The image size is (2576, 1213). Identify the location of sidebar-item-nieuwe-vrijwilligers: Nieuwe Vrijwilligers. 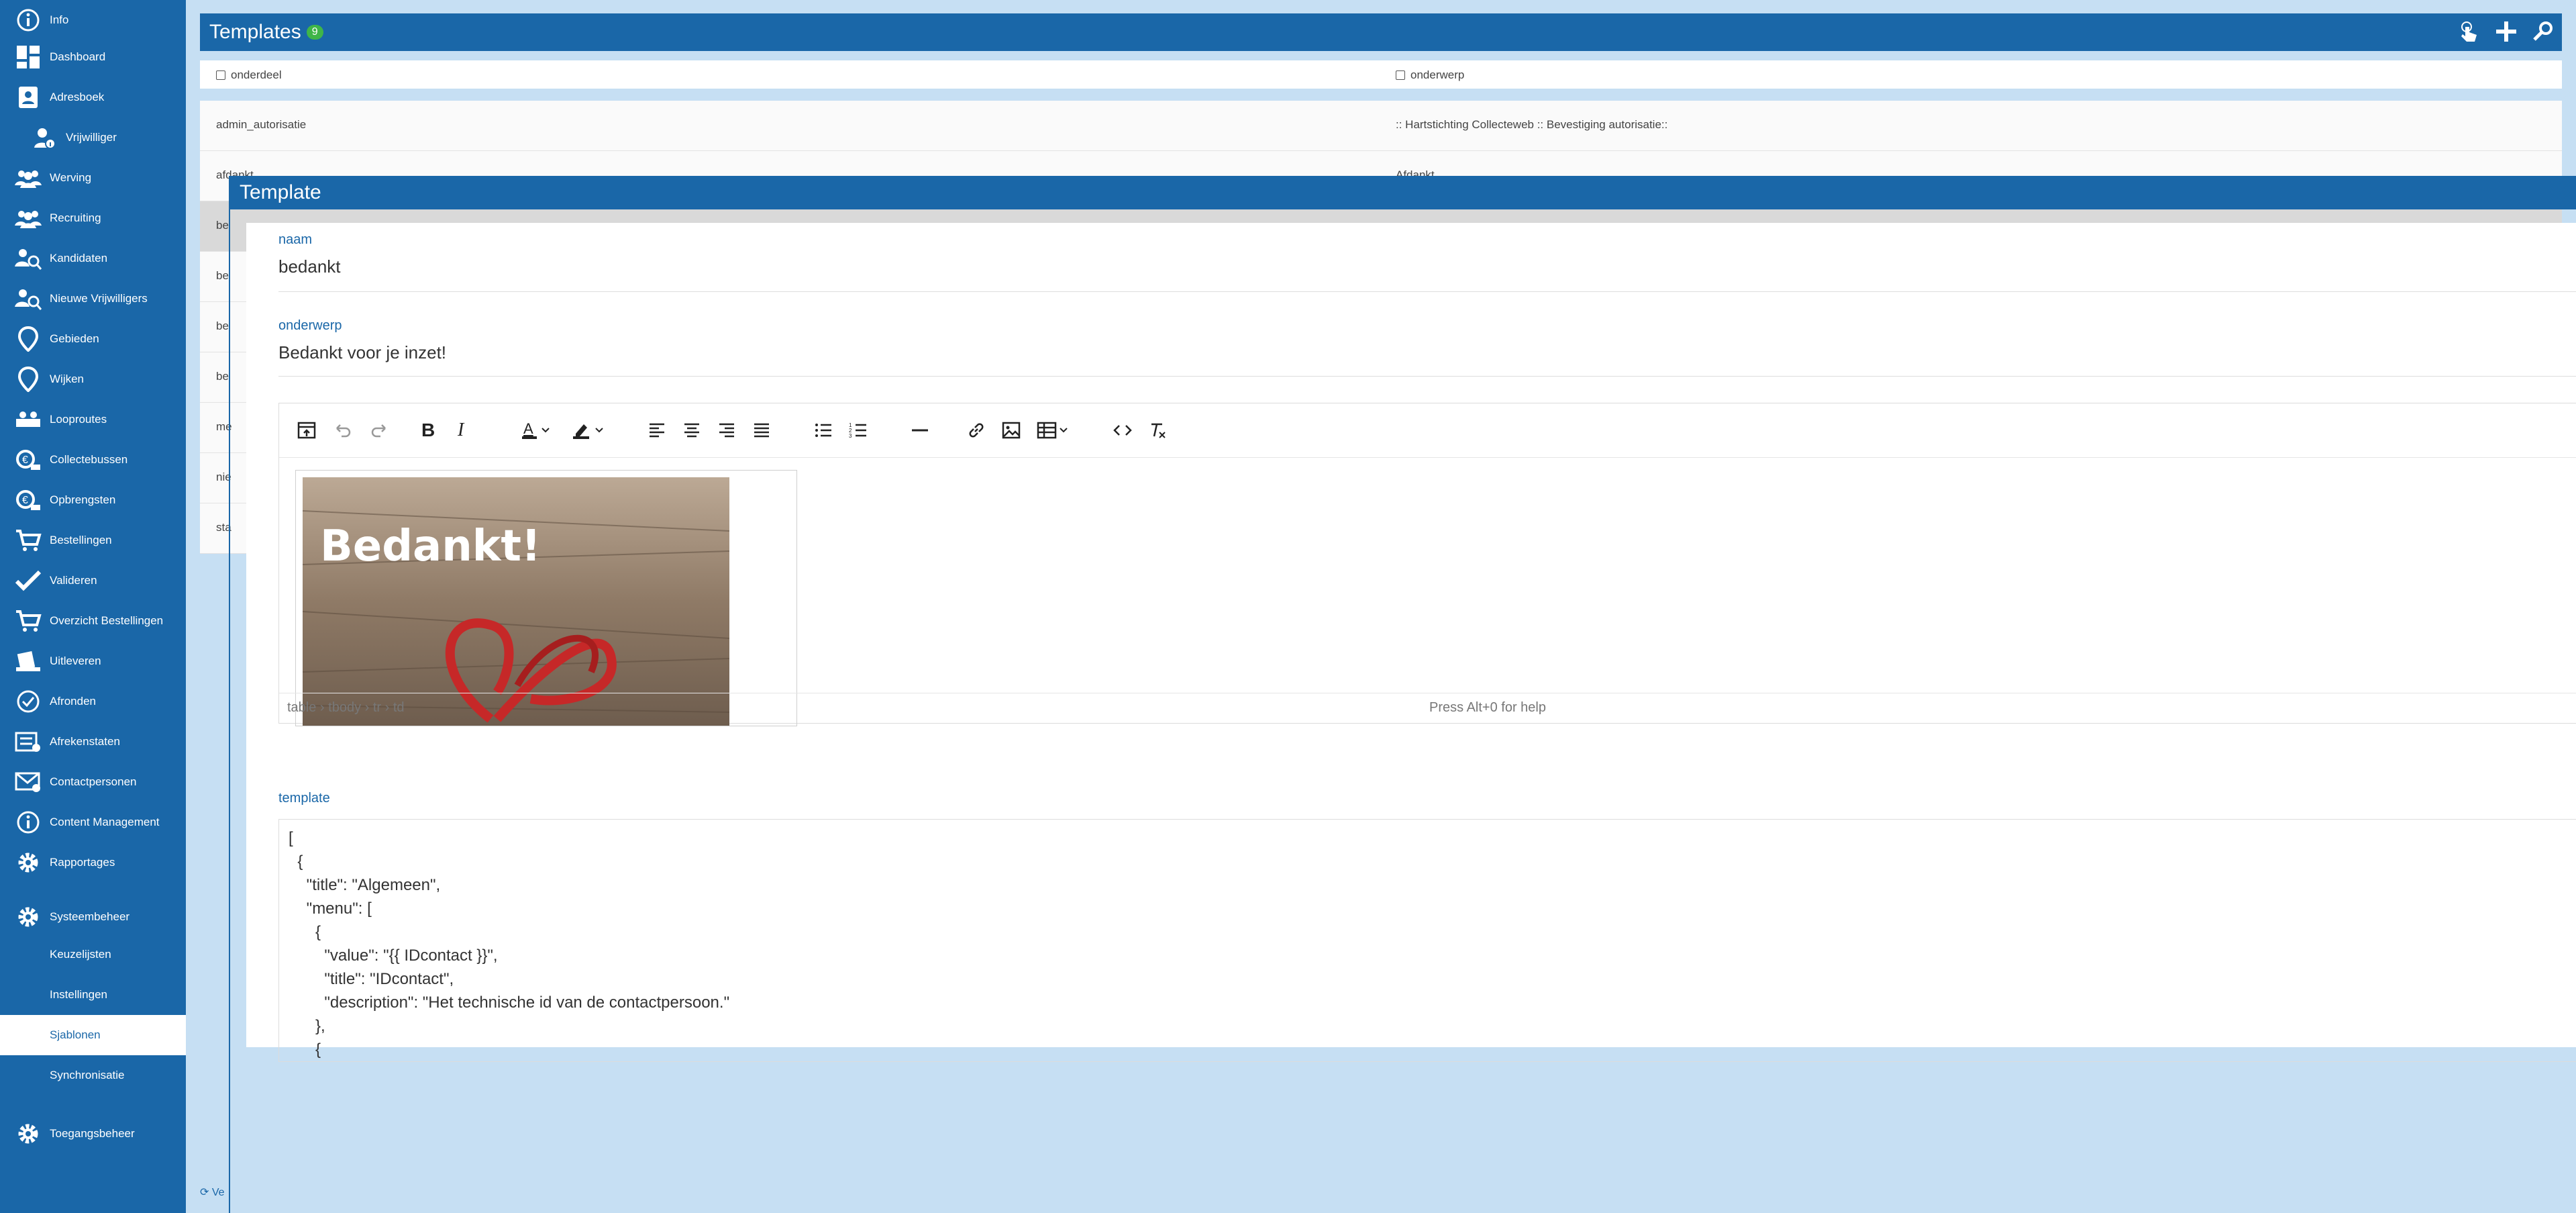
(93, 299).